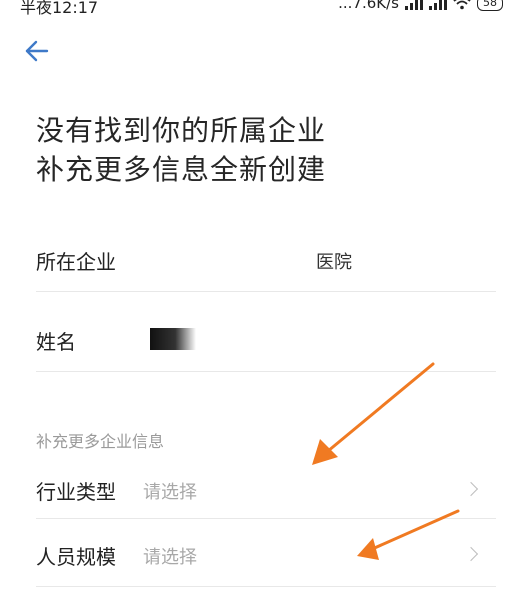 The width and height of the screenshot is (517, 599). Describe the element at coordinates (181, 130) in the screenshot. I see `page-title-line-1: 没有找到你的所属企业` at that location.